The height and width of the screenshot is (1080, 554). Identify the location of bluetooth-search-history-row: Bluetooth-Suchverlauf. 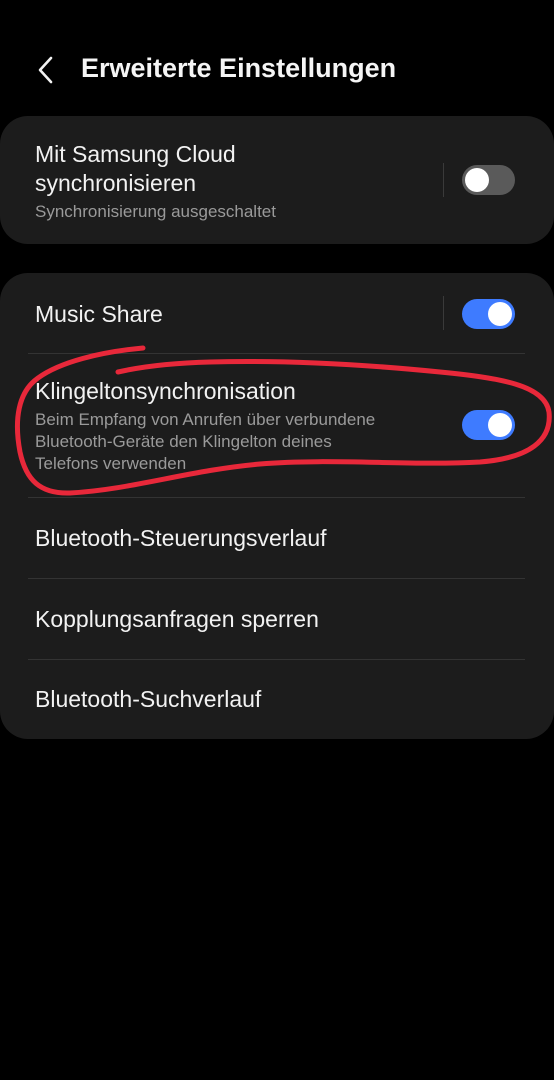
(277, 699).